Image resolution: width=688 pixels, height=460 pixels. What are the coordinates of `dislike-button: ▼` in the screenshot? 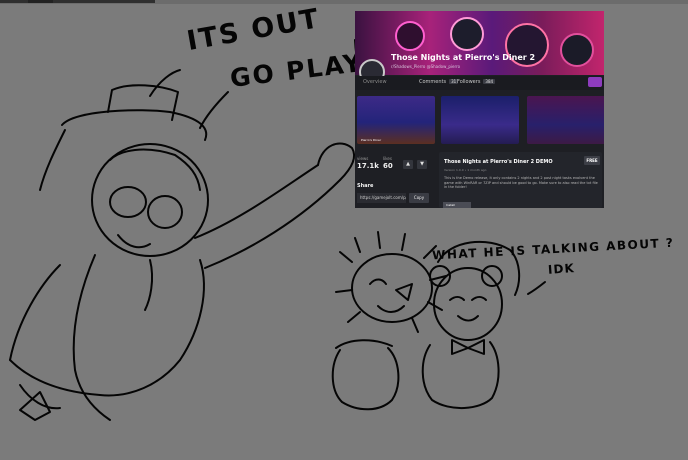 It's located at (422, 164).